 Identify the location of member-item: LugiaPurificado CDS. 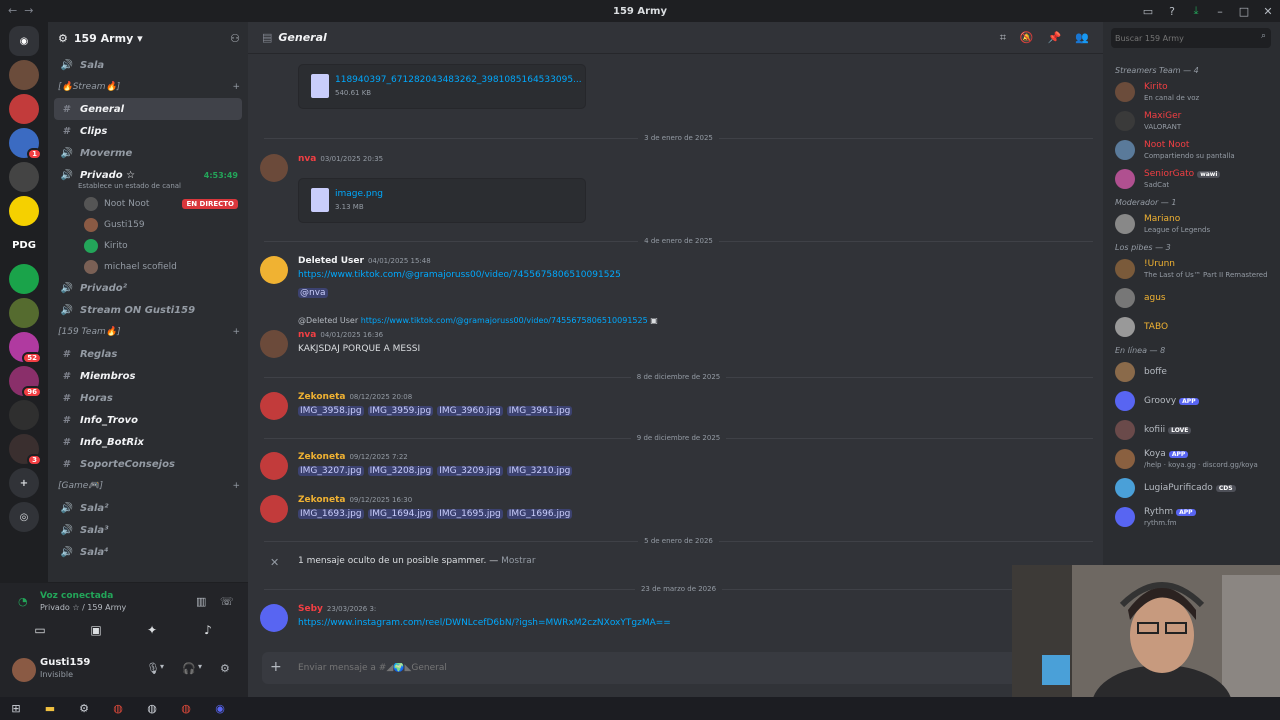
(1191, 488).